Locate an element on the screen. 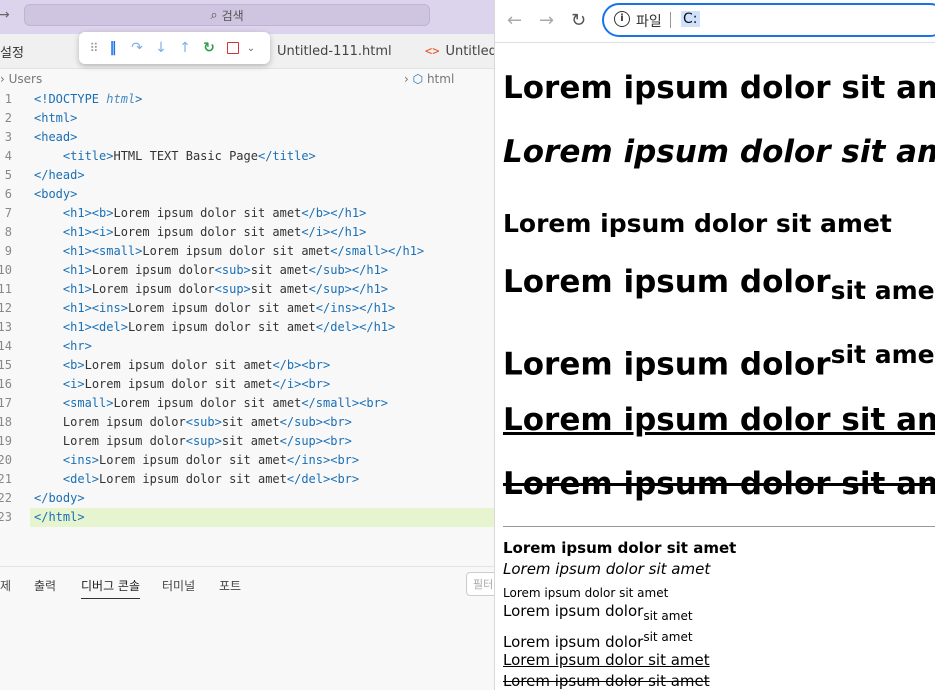 The image size is (935, 690). panel-tab-terminal: 터미널 is located at coordinates (178, 585).